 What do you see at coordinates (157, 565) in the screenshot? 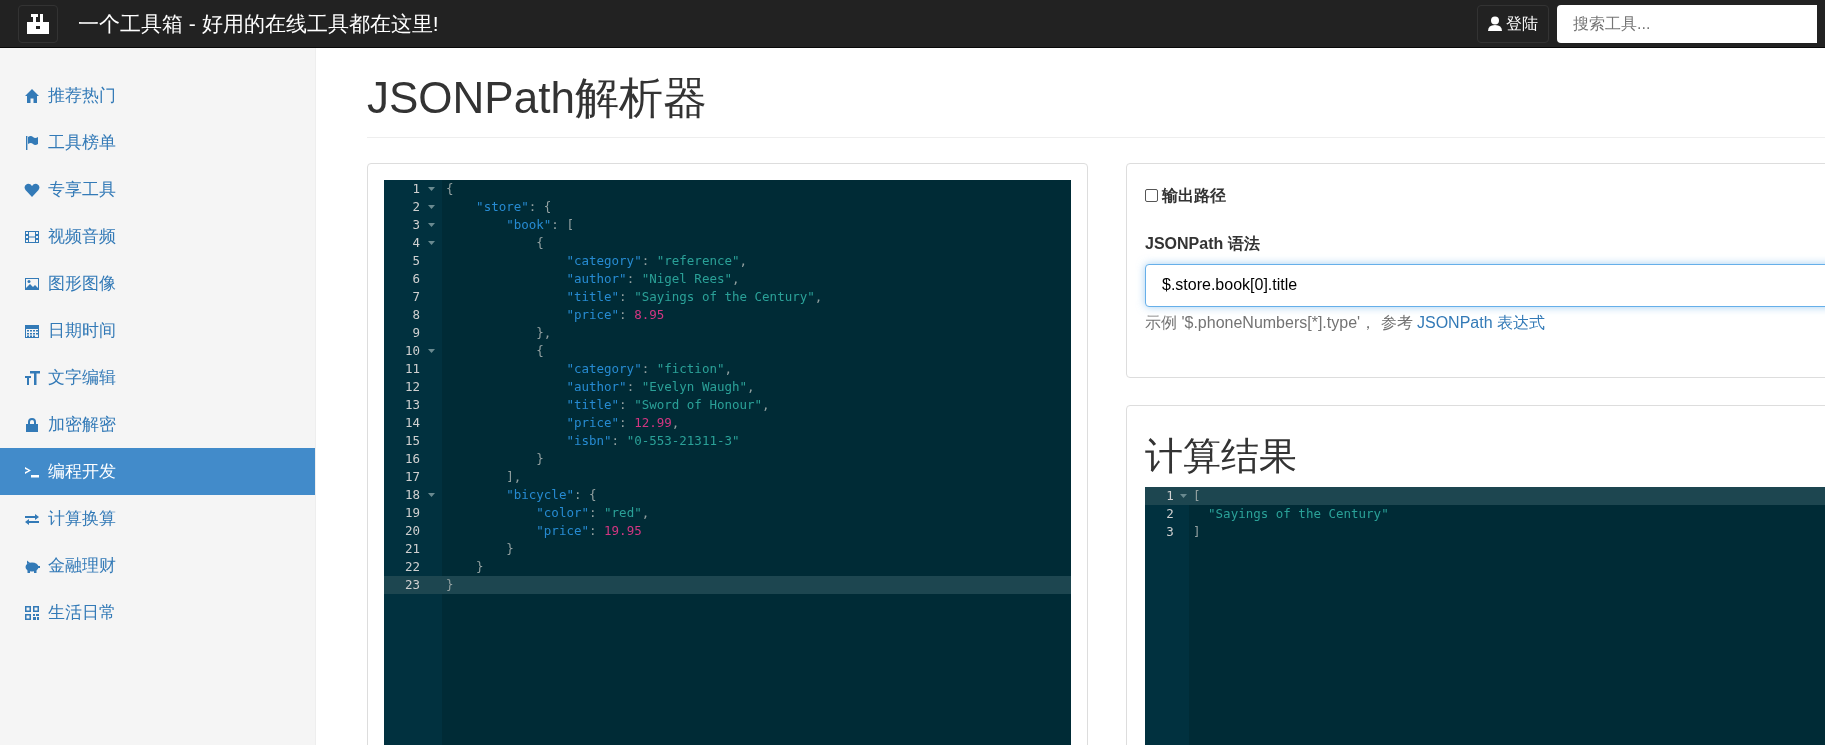
I see `sidebar-item: 金融理财` at bounding box center [157, 565].